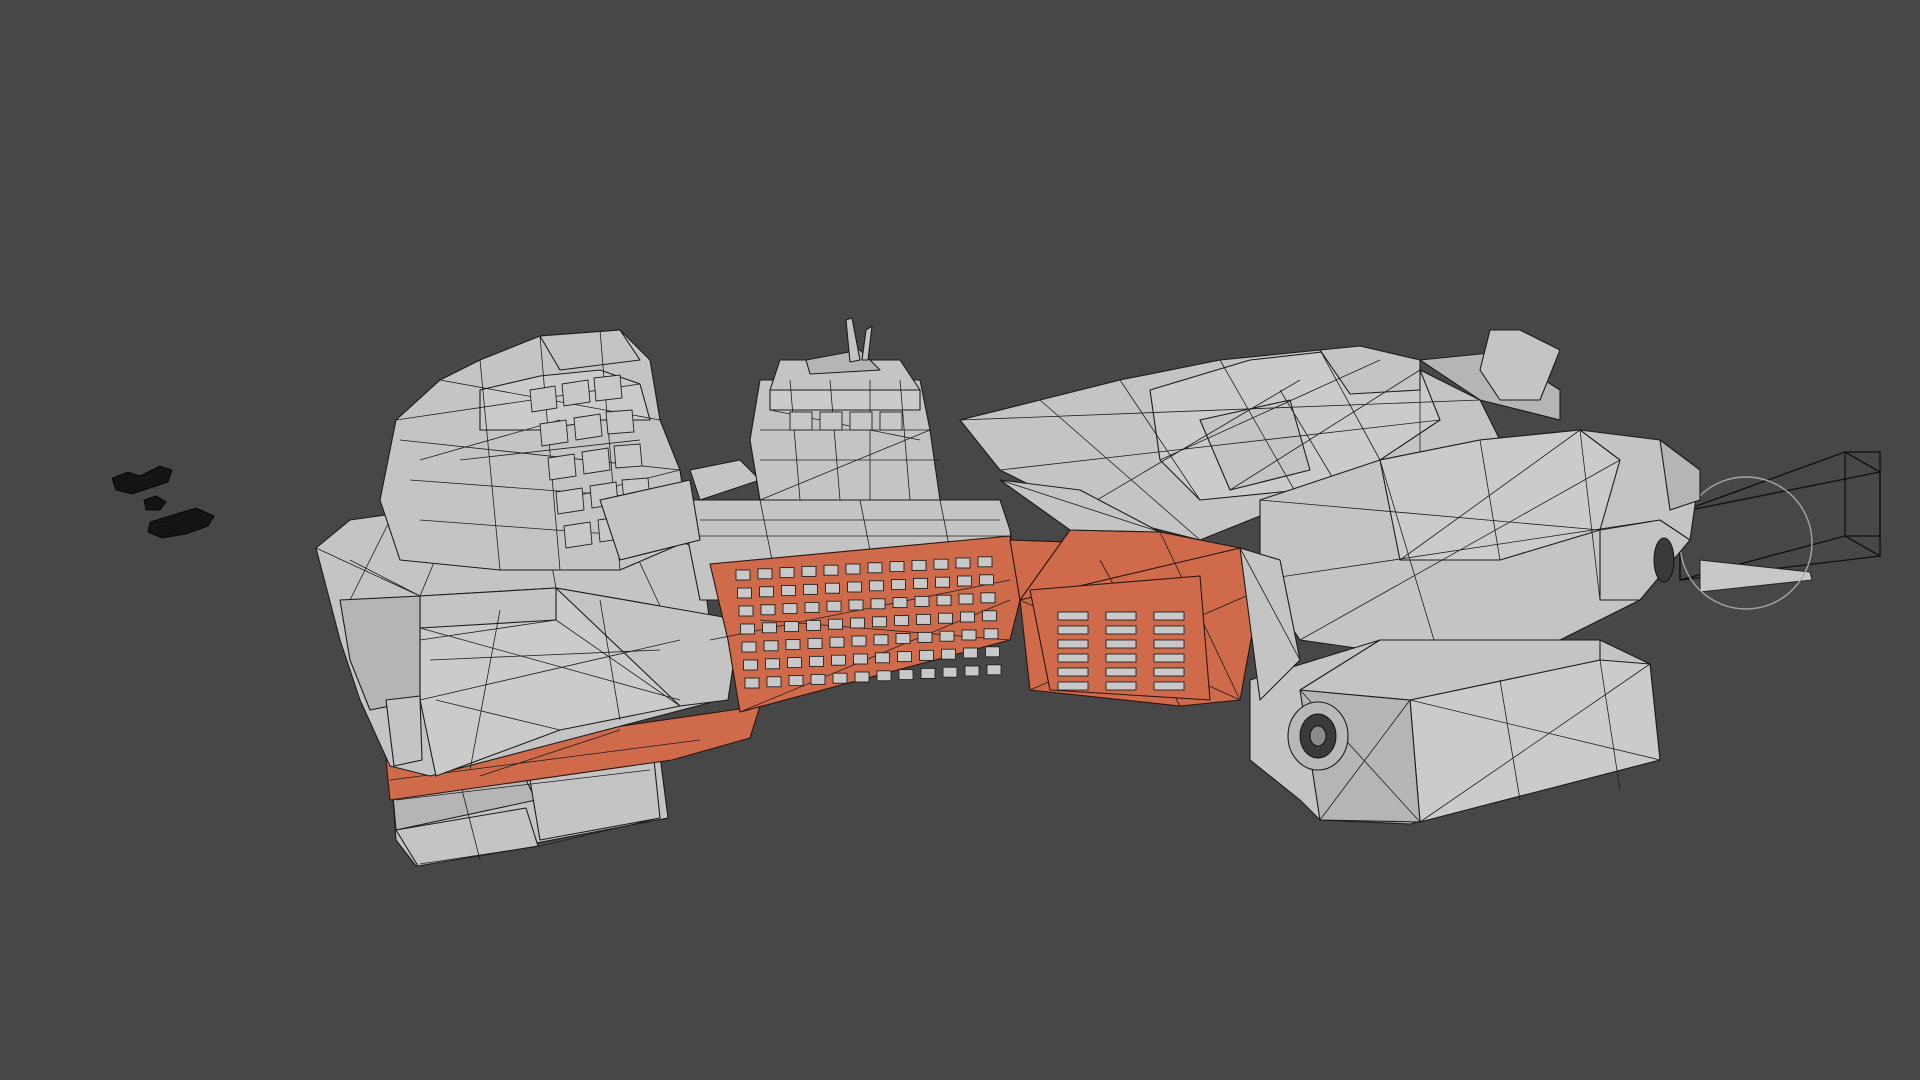 Image resolution: width=1920 pixels, height=1080 pixels. I want to click on camera-object, so click(1780, 521).